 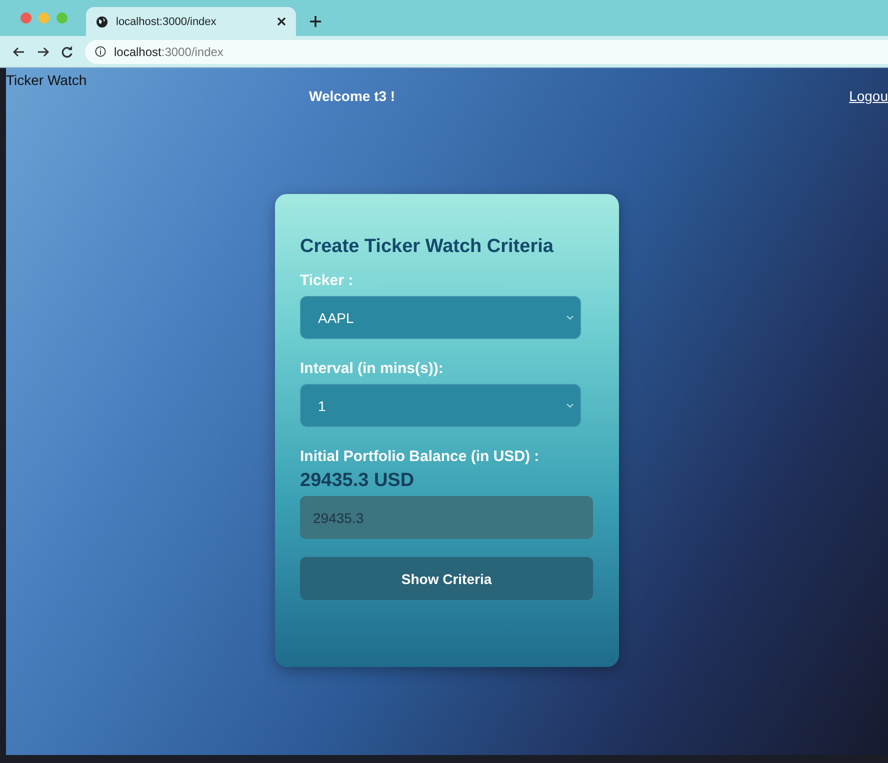 What do you see at coordinates (100, 51) in the screenshot?
I see `info-icon` at bounding box center [100, 51].